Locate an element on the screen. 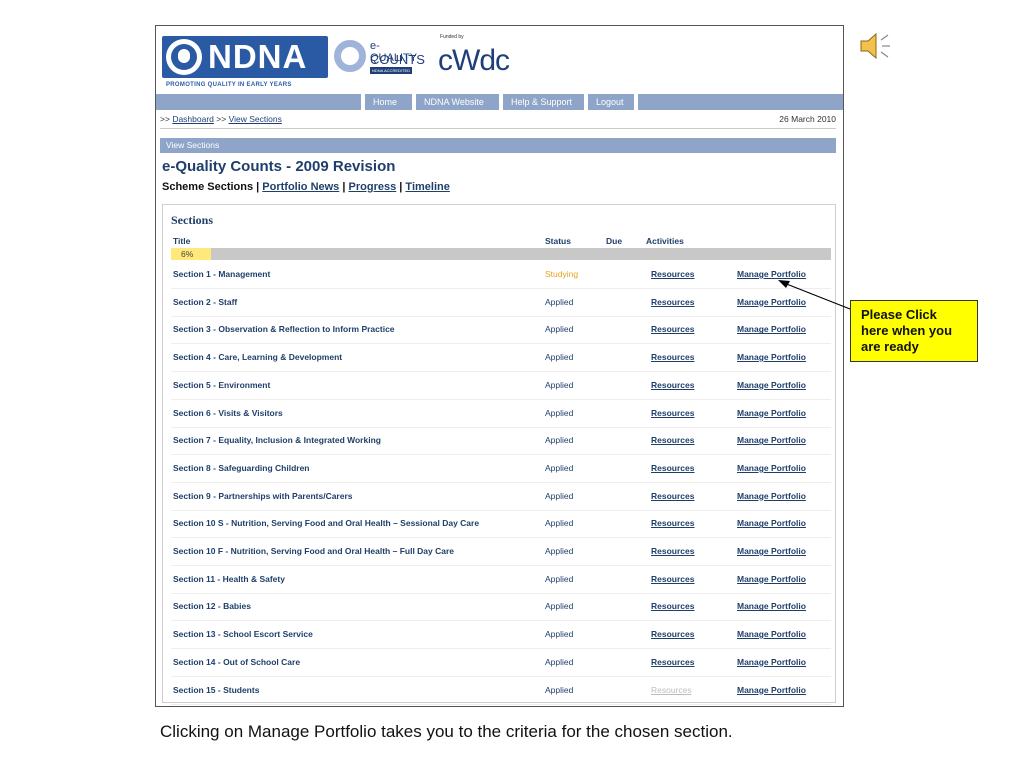  column-header-activities: Activities is located at coordinates (665, 241).